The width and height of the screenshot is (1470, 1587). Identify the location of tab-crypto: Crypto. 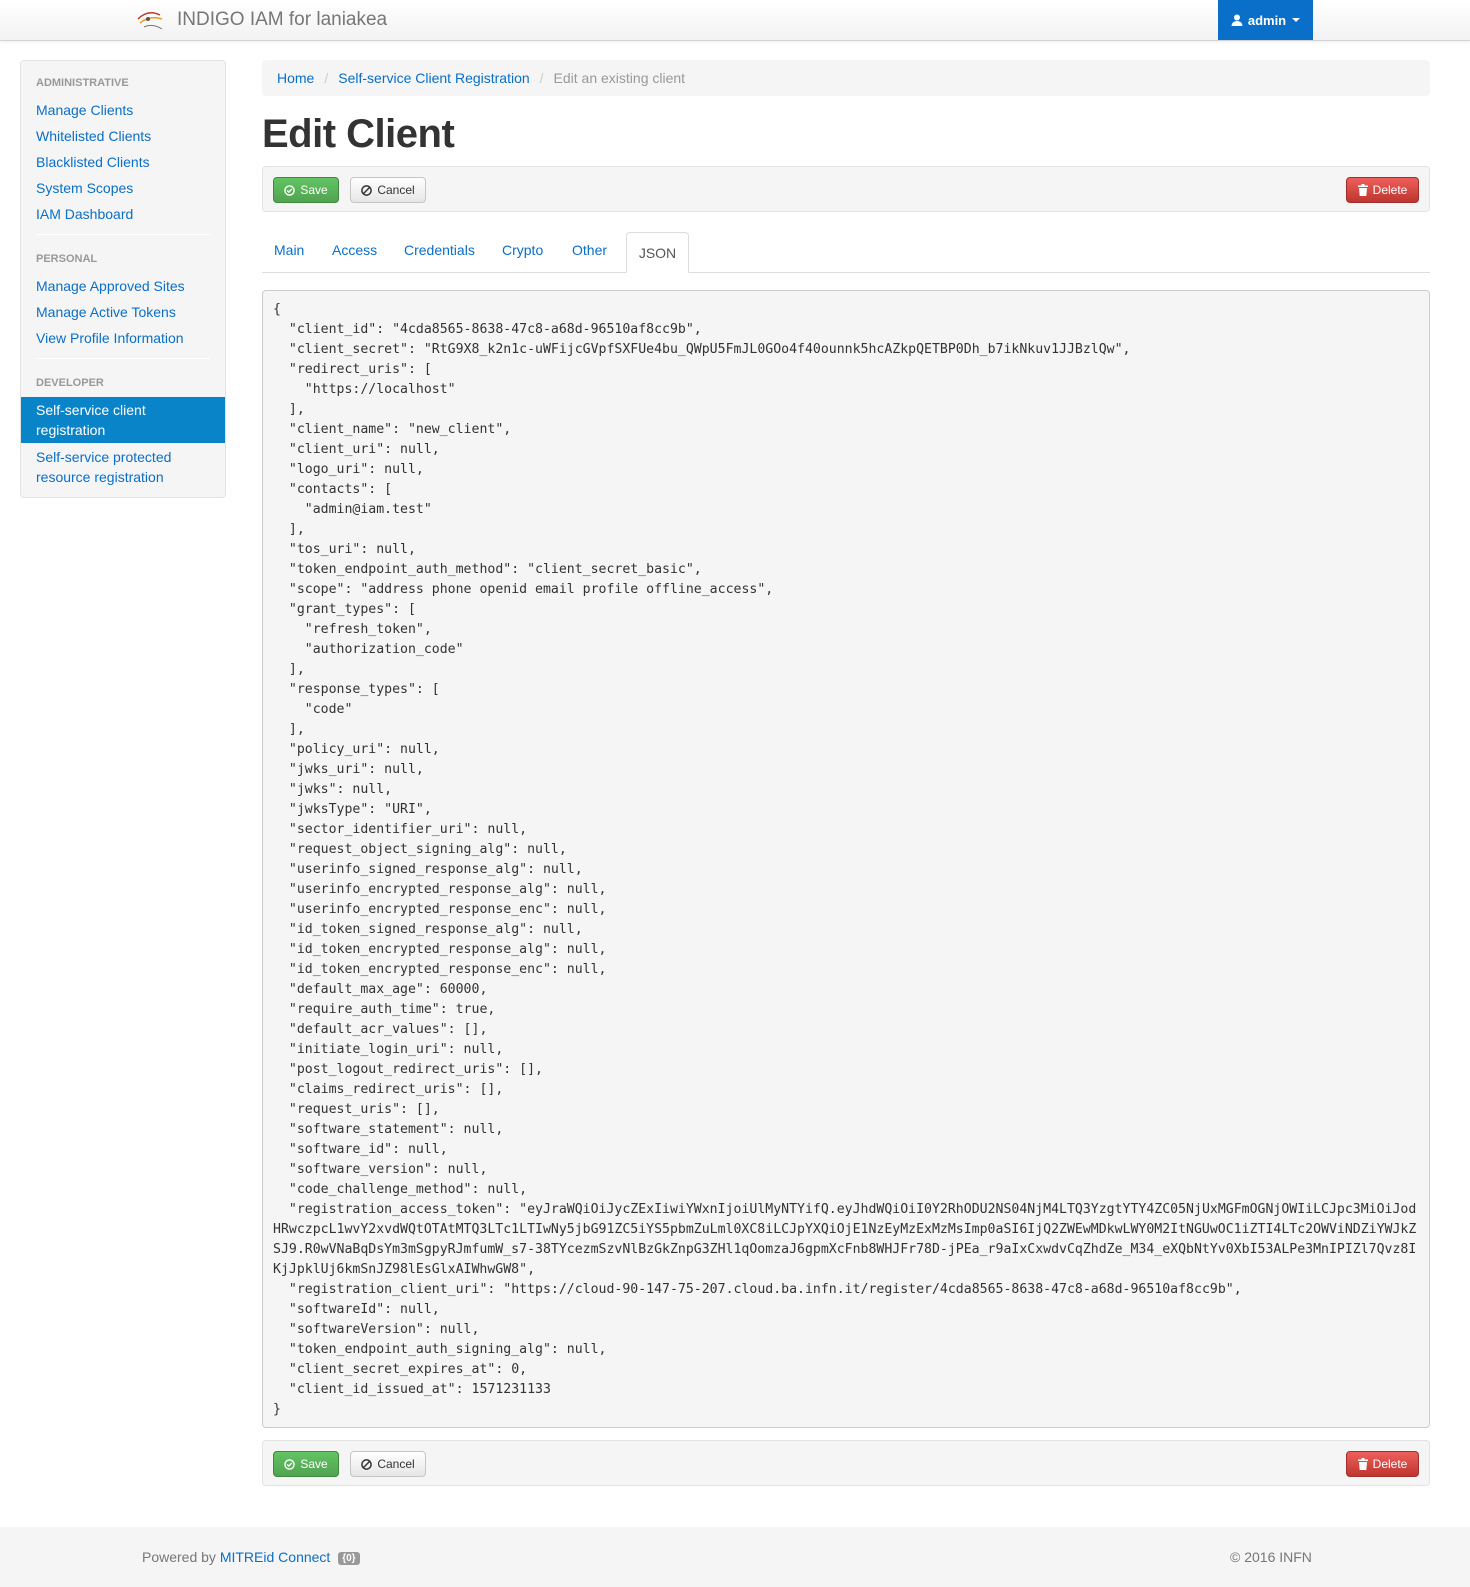
(522, 250).